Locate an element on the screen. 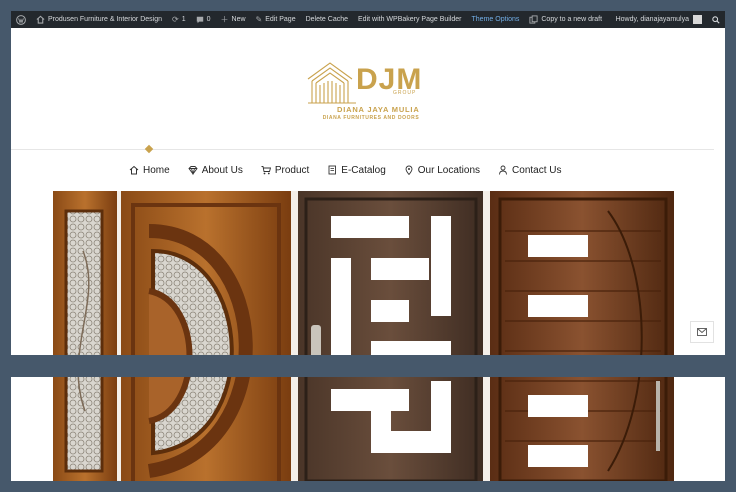 This screenshot has width=736, height=492. delete-cache-link: Delete Cache is located at coordinates (327, 19).